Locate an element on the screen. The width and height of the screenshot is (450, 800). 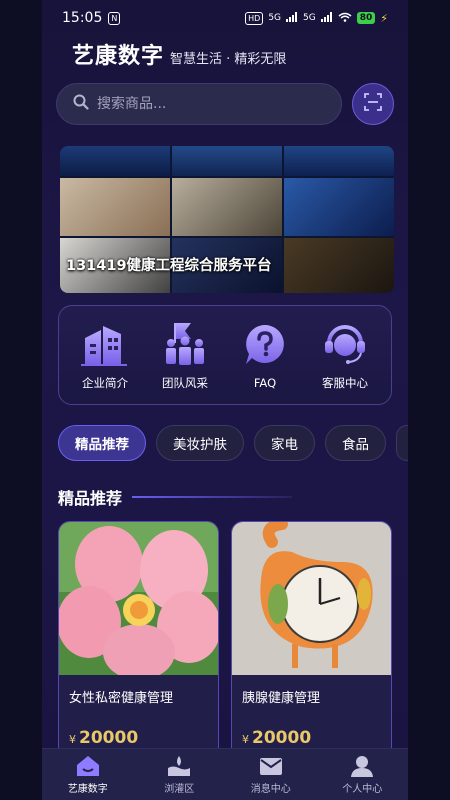
quick-menu-label: 企业简介 is located at coordinates (105, 383).